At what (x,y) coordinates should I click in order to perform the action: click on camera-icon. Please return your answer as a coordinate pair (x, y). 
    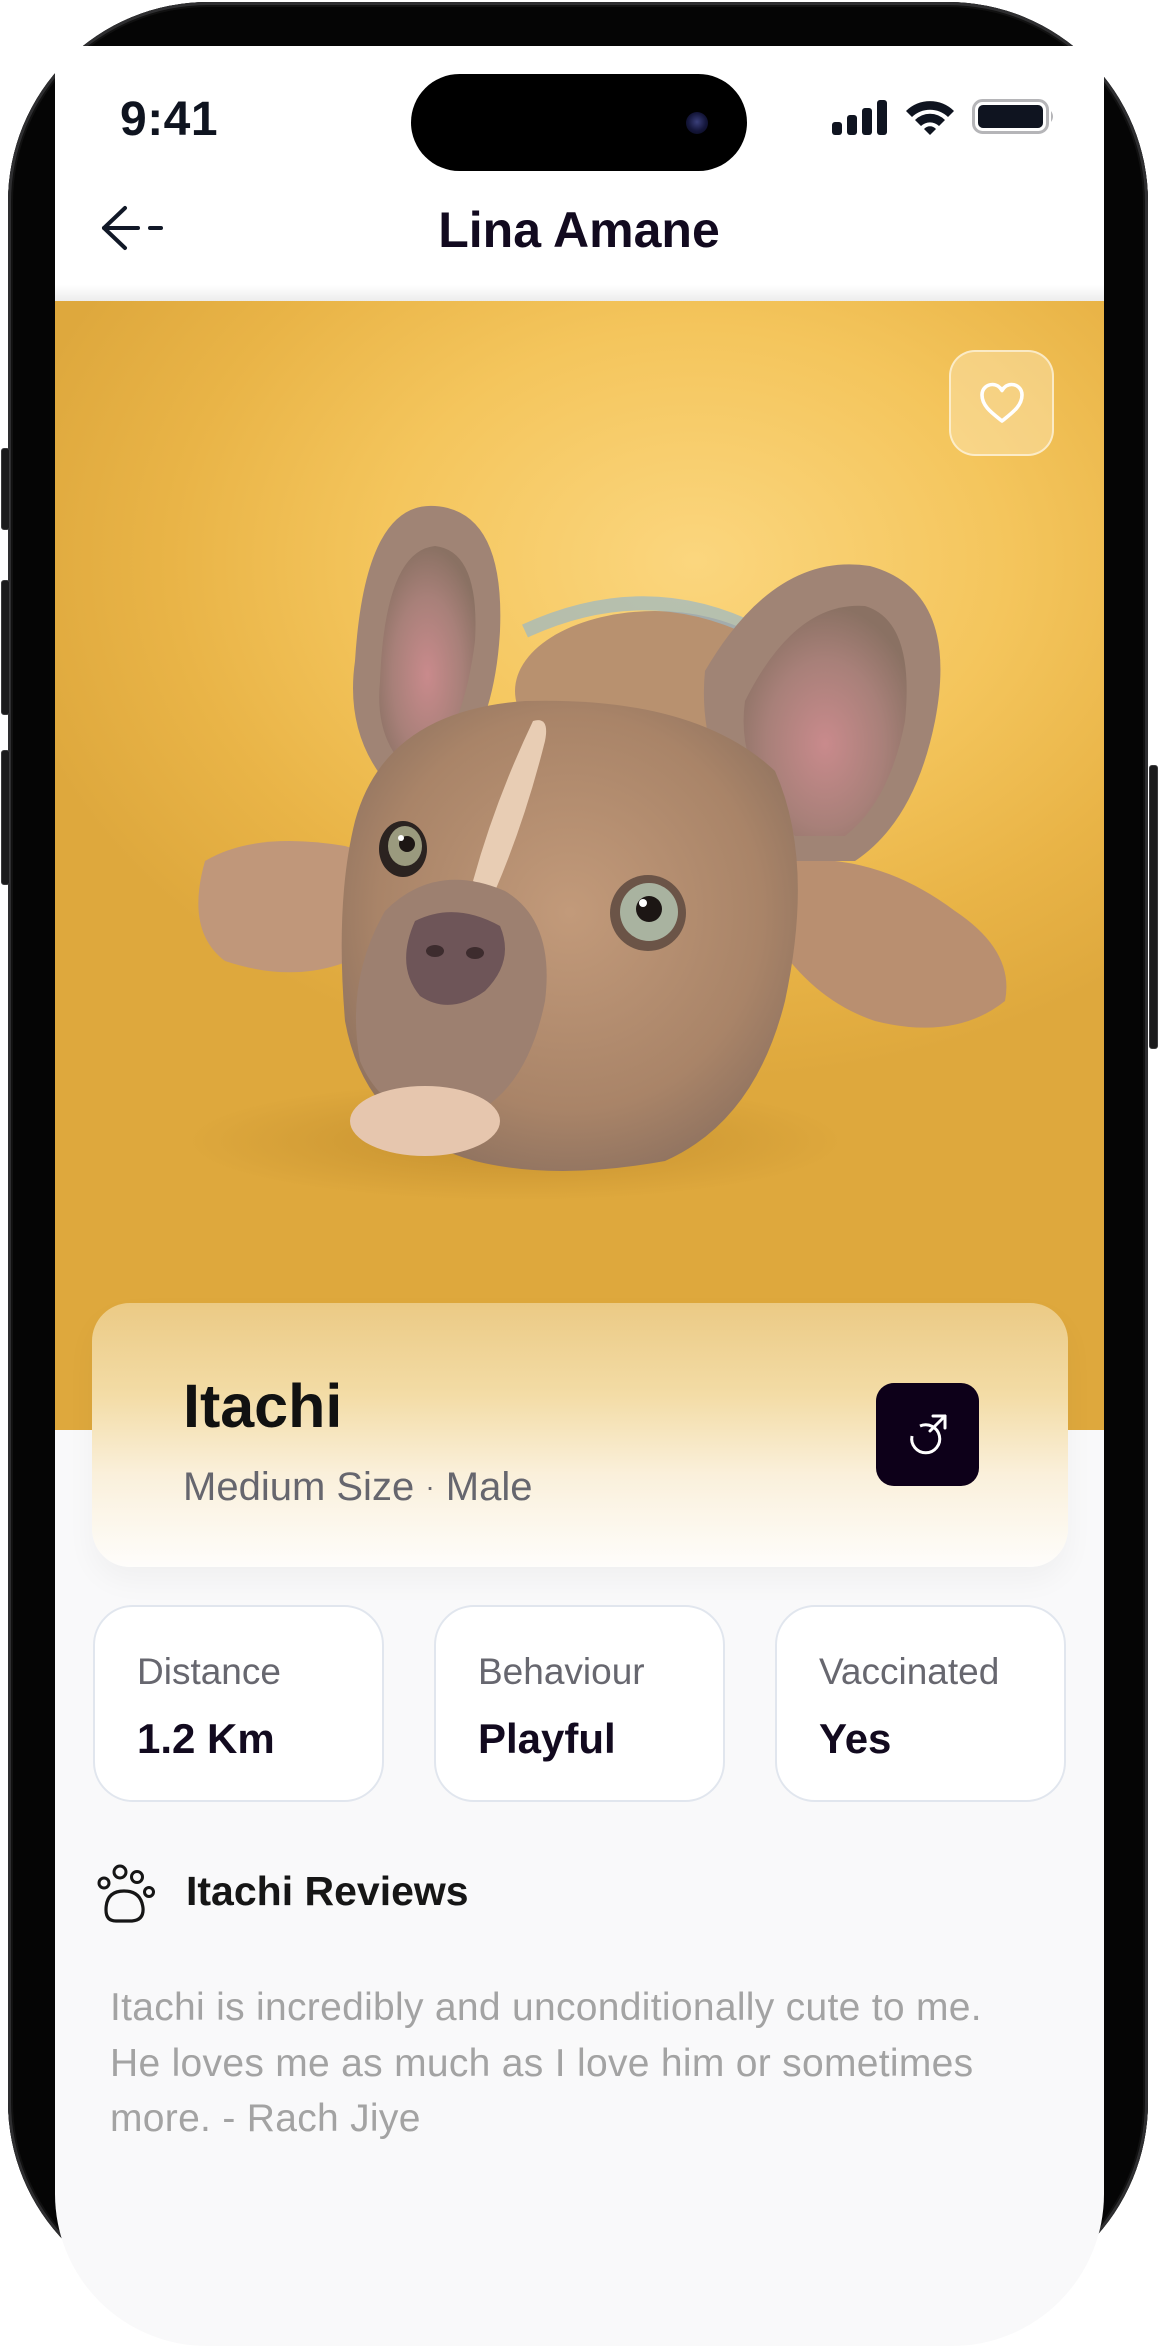
    Looking at the image, I should click on (697, 123).